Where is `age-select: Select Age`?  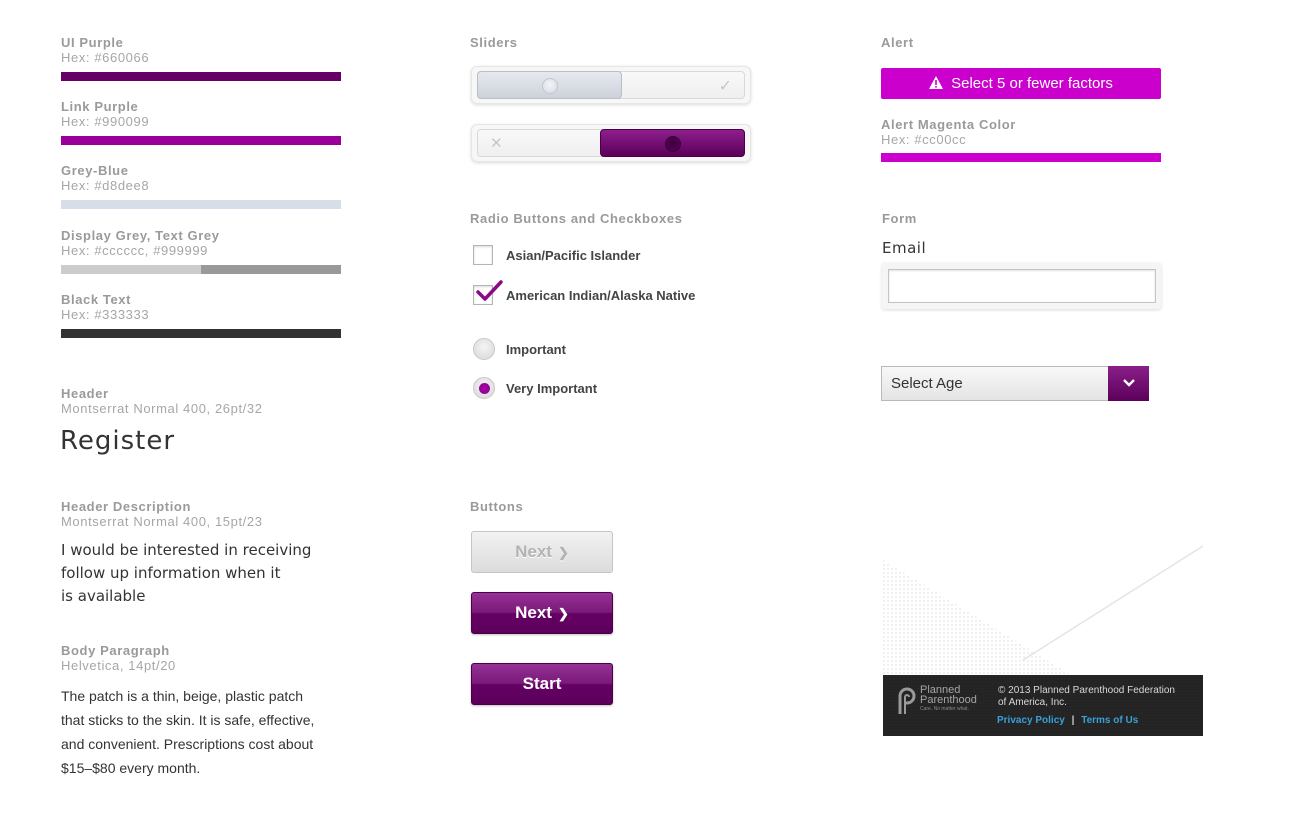
age-select: Select Age is located at coordinates (1015, 383).